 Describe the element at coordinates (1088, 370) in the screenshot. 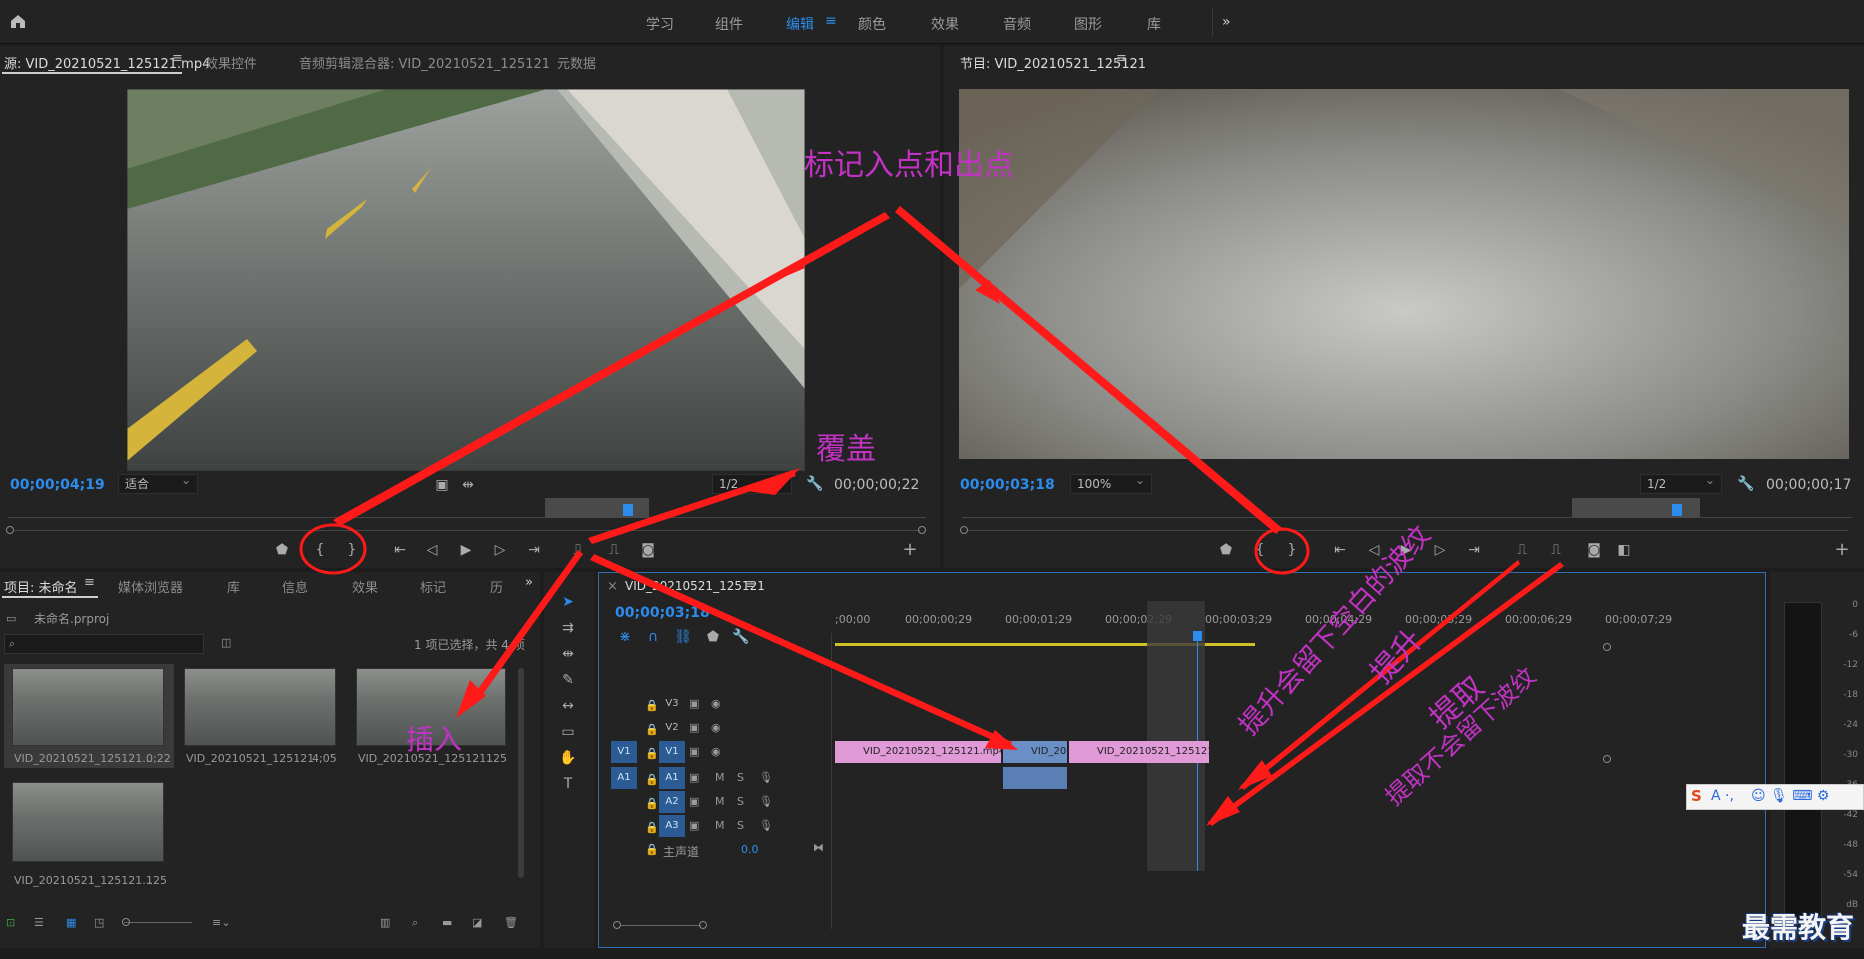

I see `arrow-mark-program` at that location.